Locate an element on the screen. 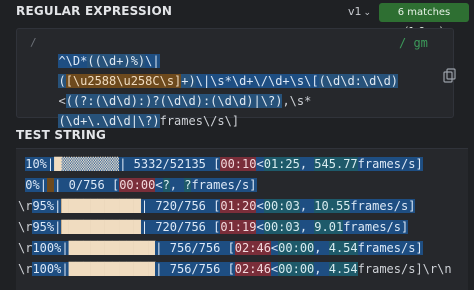  regex-line-4: (\d+\.\d\d|\?)frames\/s\] is located at coordinates (141, 111).